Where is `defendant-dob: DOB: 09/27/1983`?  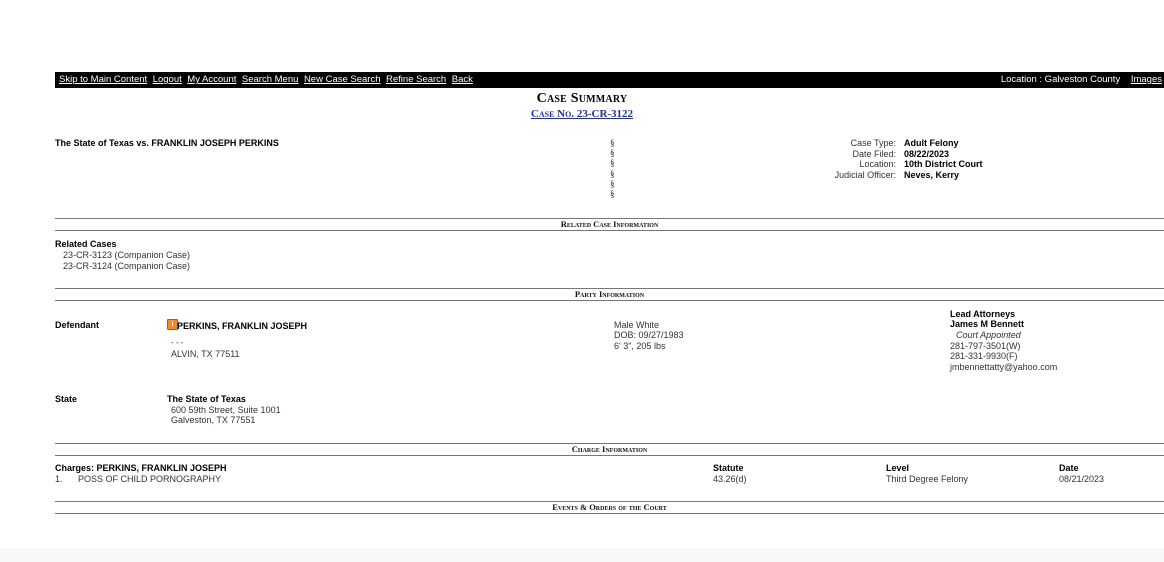 defendant-dob: DOB: 09/27/1983 is located at coordinates (649, 335).